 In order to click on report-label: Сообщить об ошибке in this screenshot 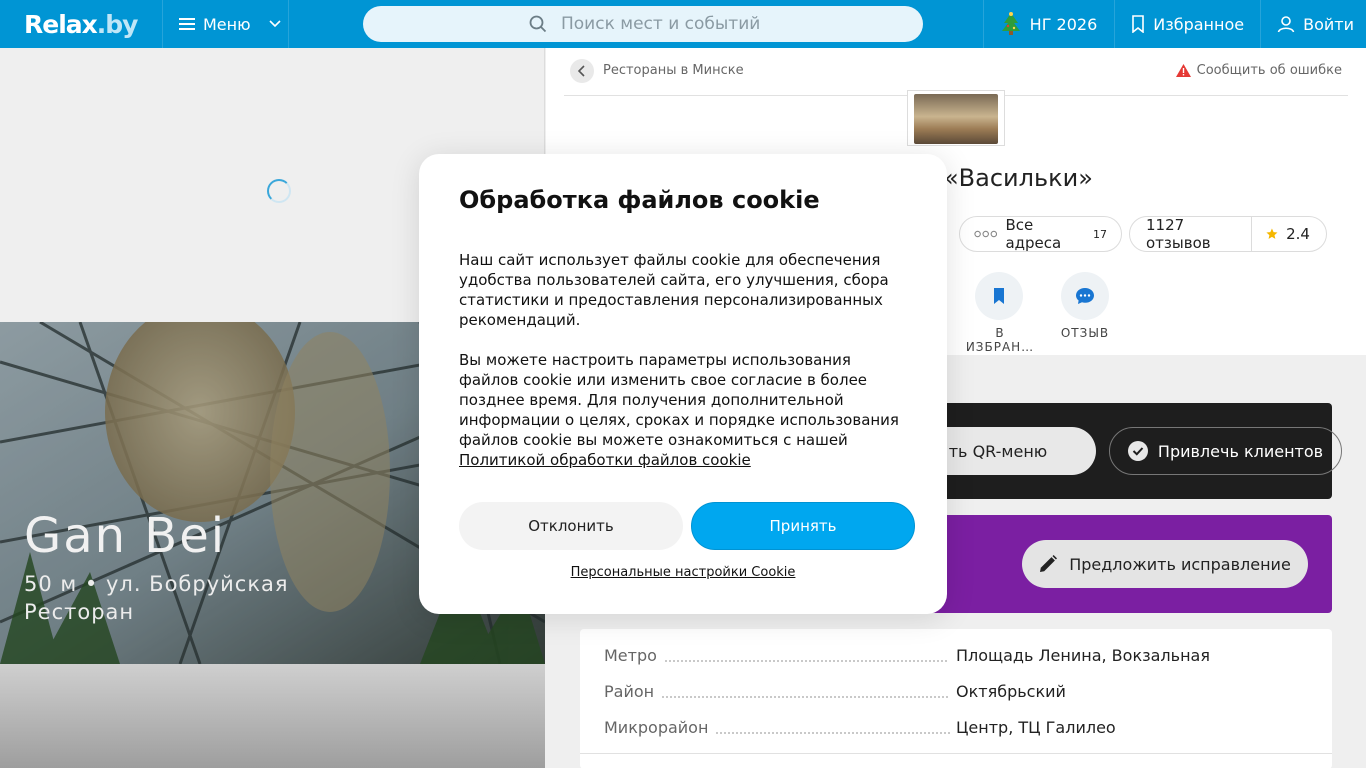, I will do `click(1269, 70)`.